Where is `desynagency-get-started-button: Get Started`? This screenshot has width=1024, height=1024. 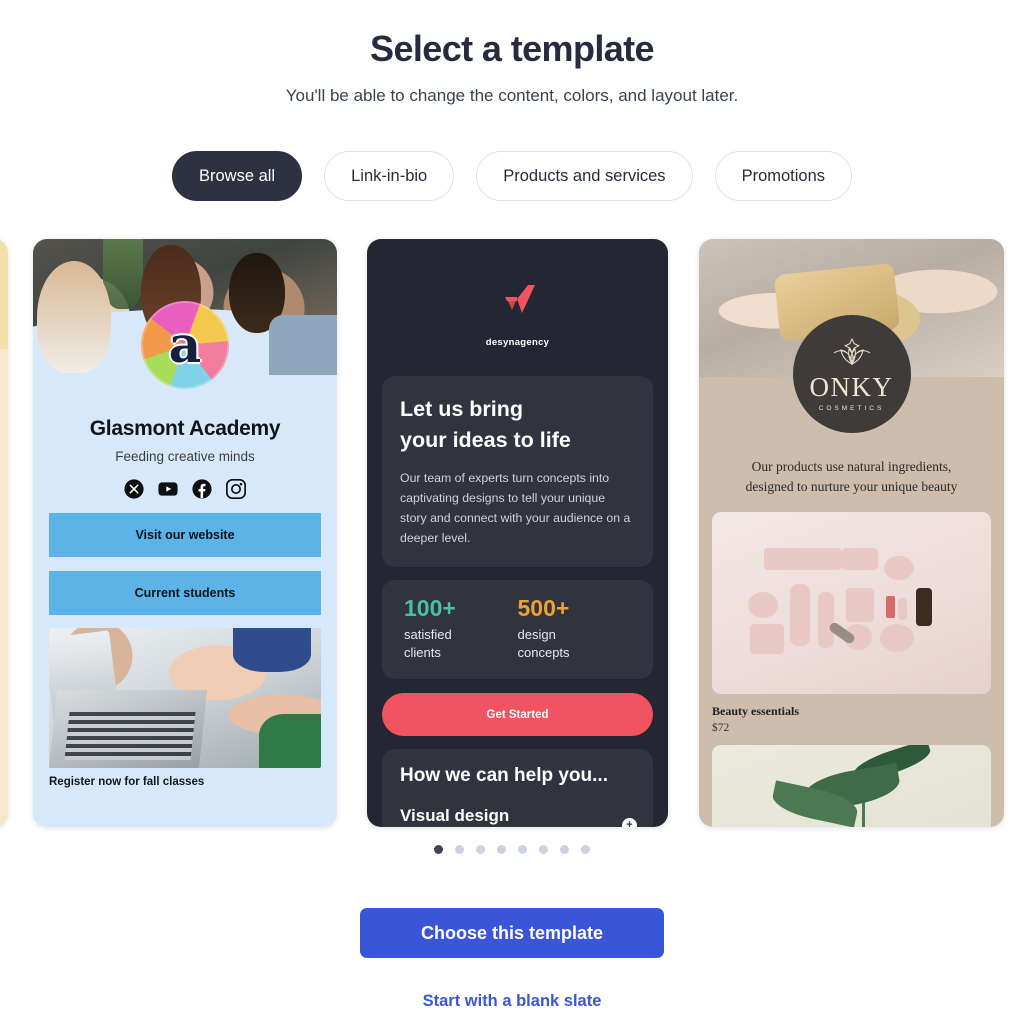 desynagency-get-started-button: Get Started is located at coordinates (517, 715).